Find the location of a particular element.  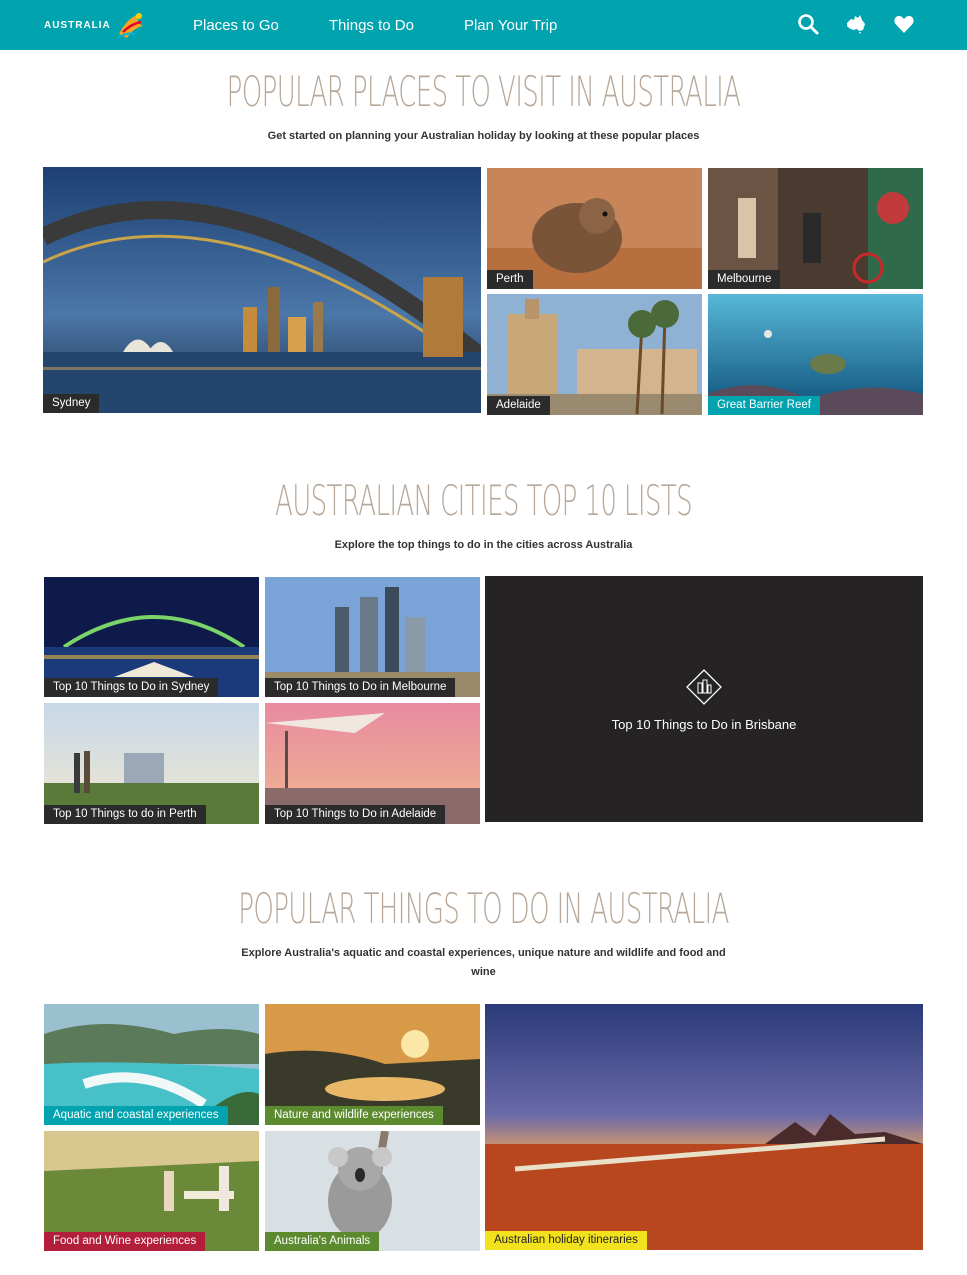

nav-places-to-go: Places to Go is located at coordinates (236, 25).